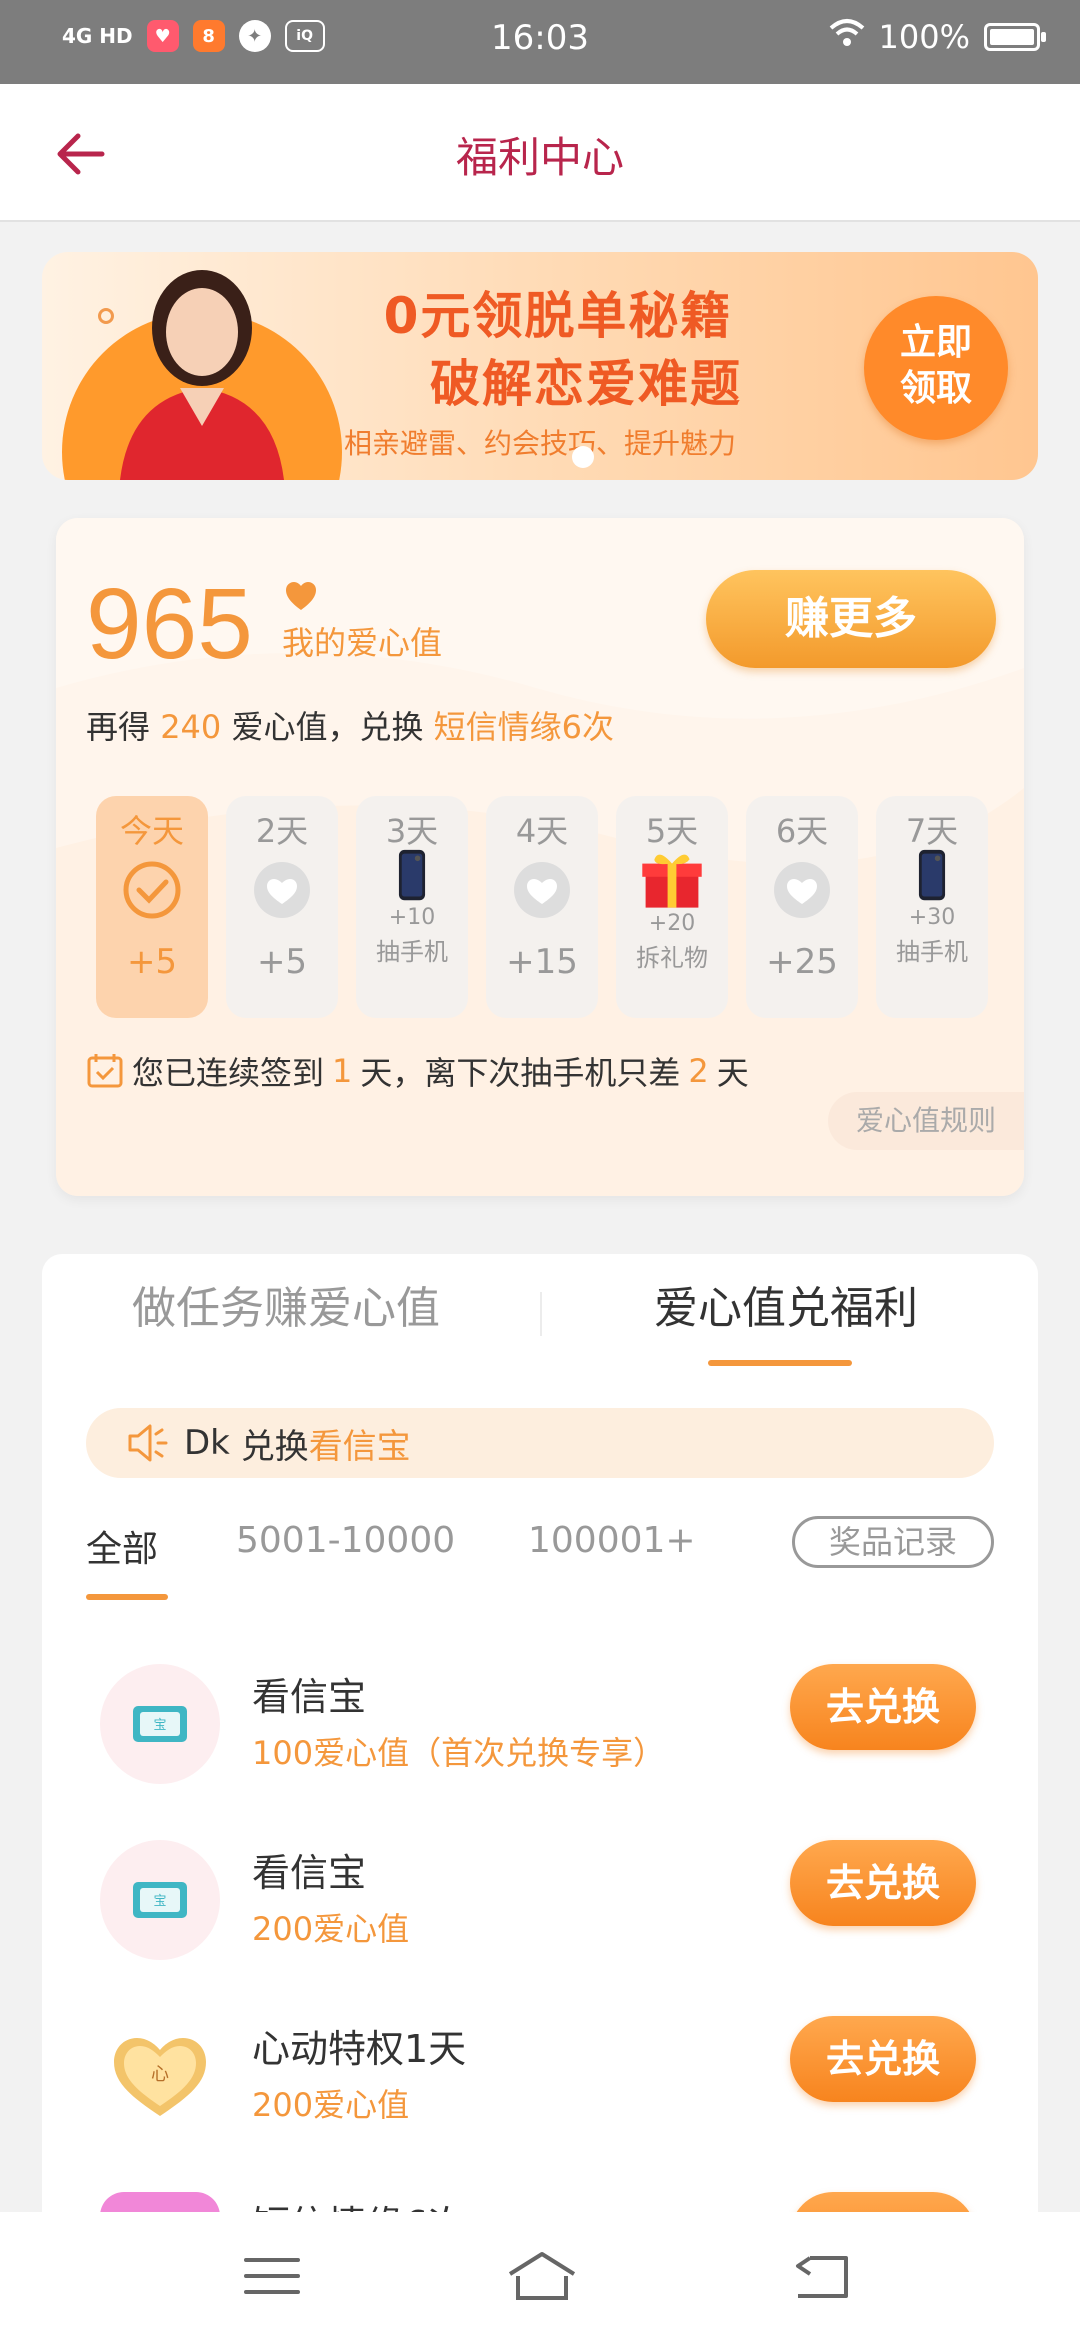  I want to click on active-tab-indicator, so click(780, 1363).